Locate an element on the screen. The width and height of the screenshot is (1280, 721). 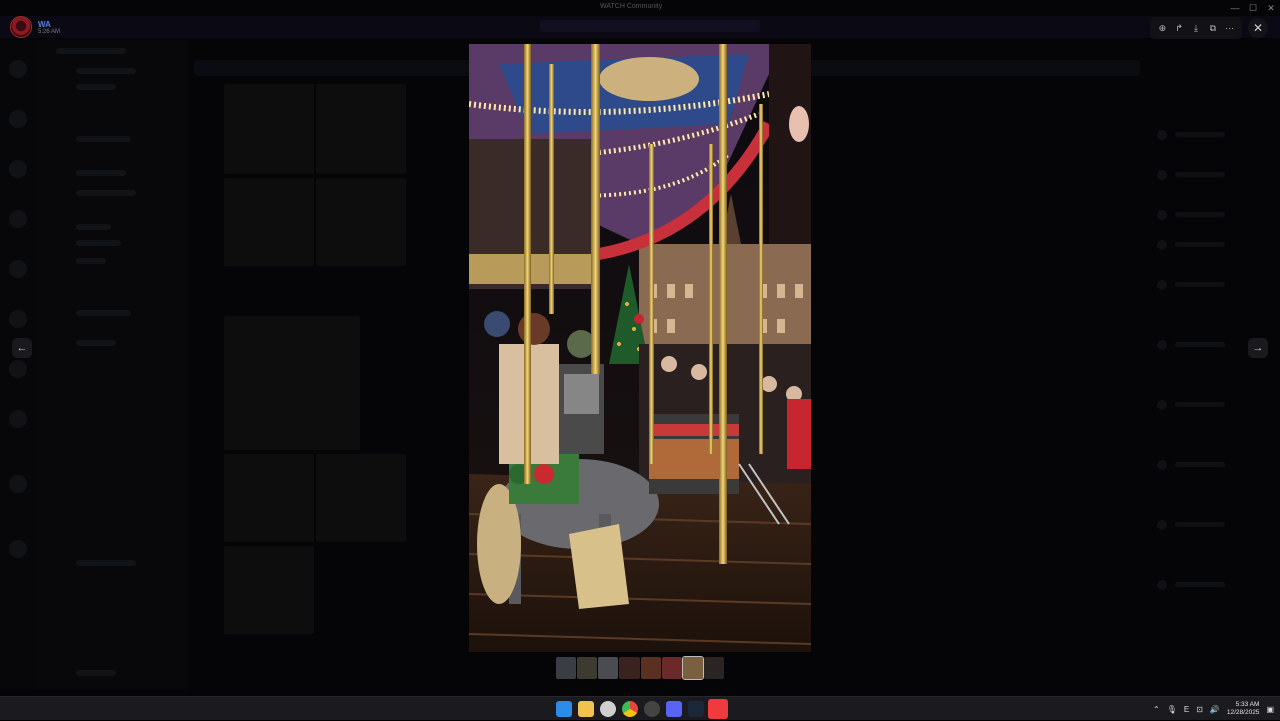
system-tray: ⌃ 🎙 E ⊡ 🔊 5:33 AM 12/28/2025 ▣ is located at coordinates (1213, 709).